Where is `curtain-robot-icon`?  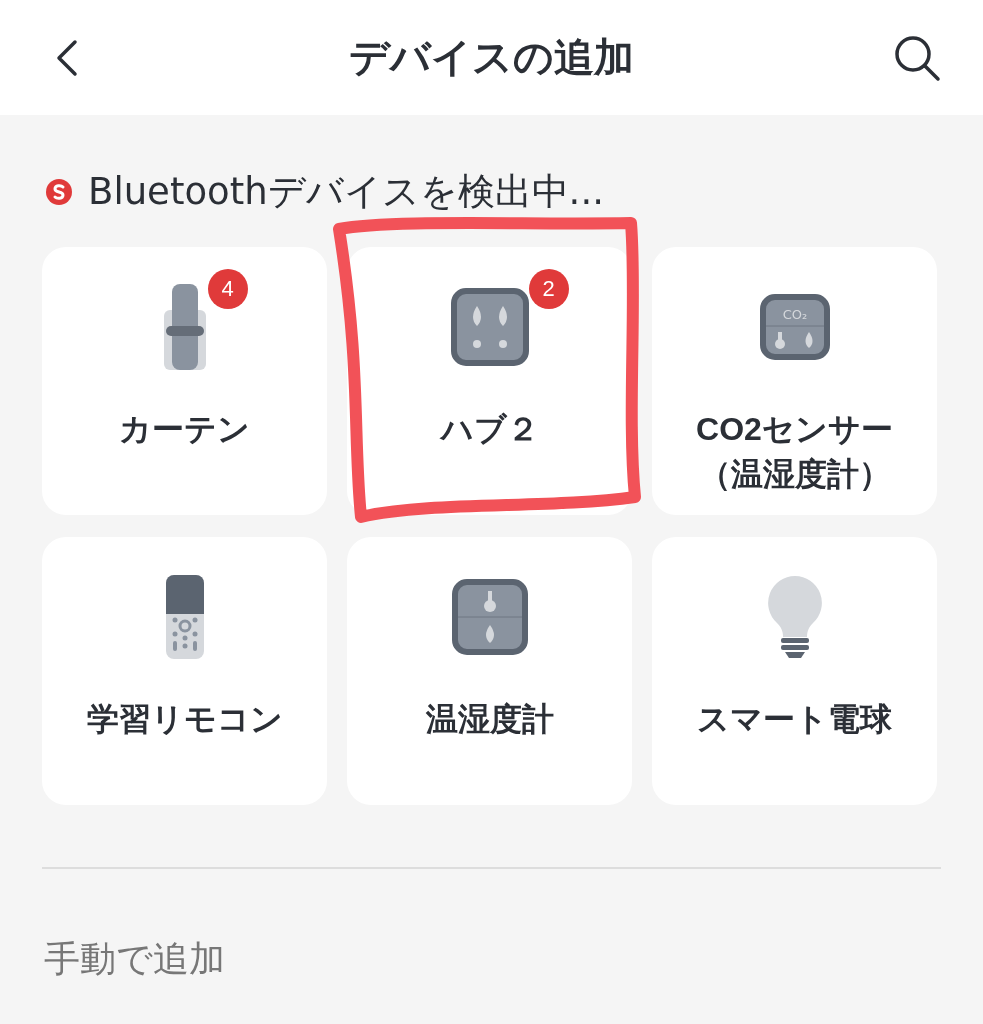 curtain-robot-icon is located at coordinates (184, 327).